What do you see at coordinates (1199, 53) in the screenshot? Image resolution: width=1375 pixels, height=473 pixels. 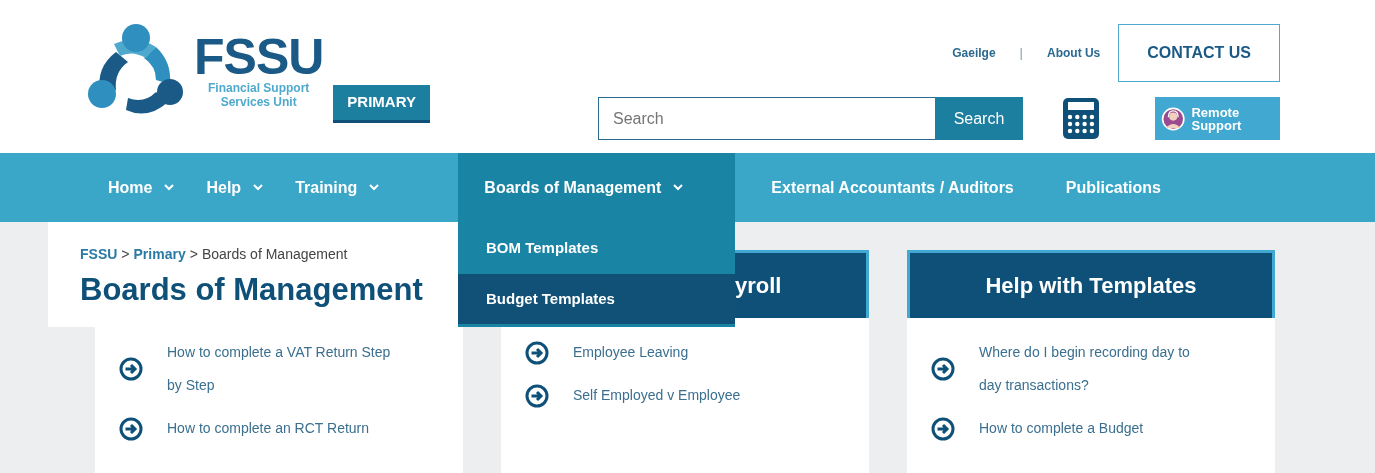 I see `contact-button: CONTACT US` at bounding box center [1199, 53].